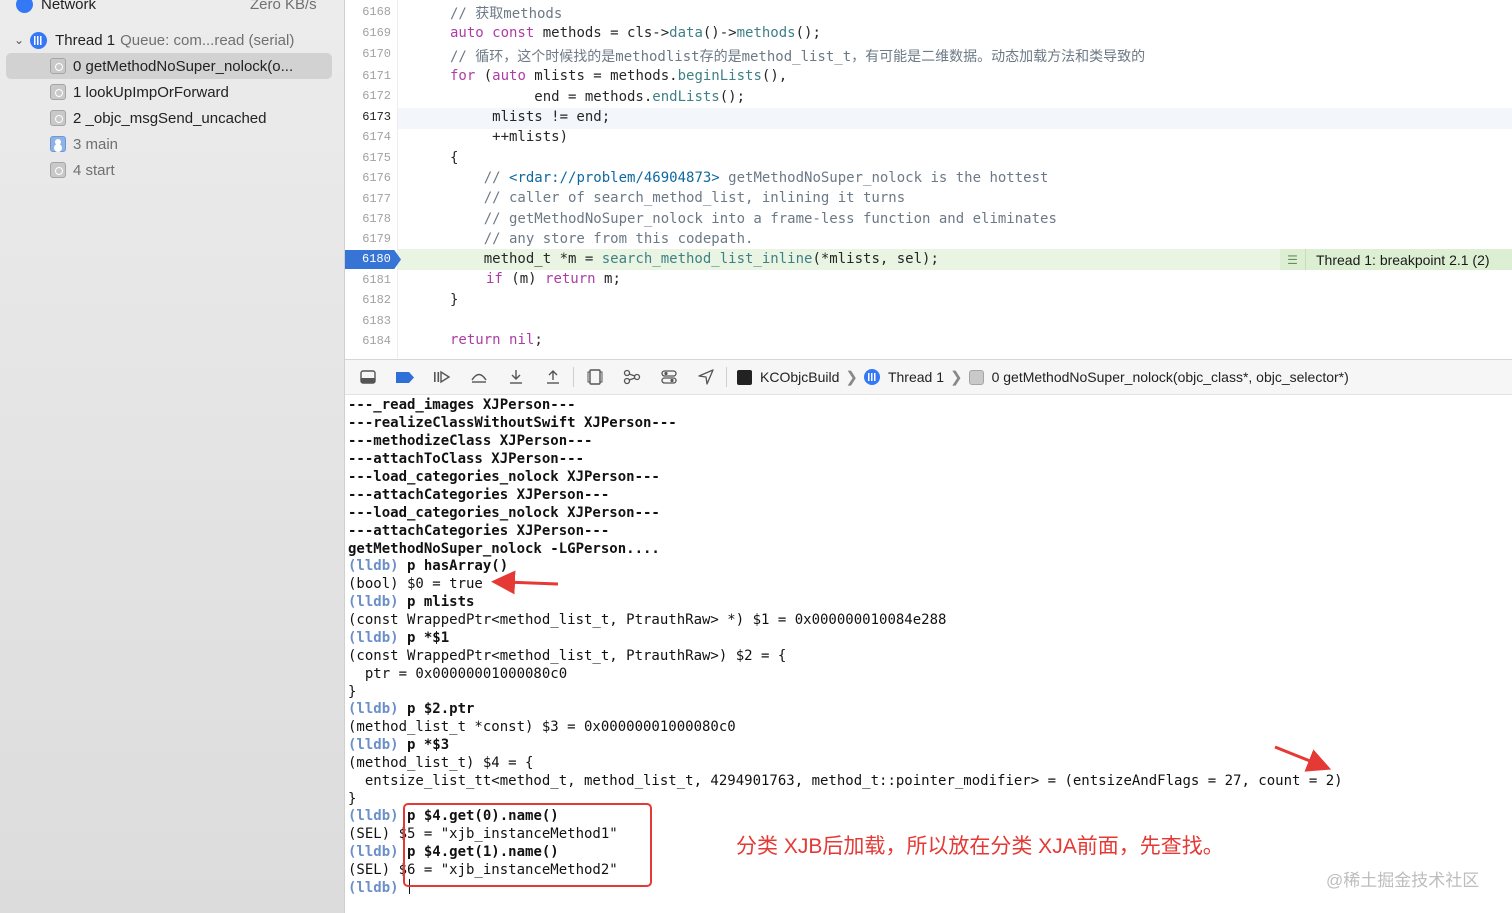 This screenshot has width=1512, height=913. What do you see at coordinates (525, 582) in the screenshot?
I see `annotation-arrow-left` at bounding box center [525, 582].